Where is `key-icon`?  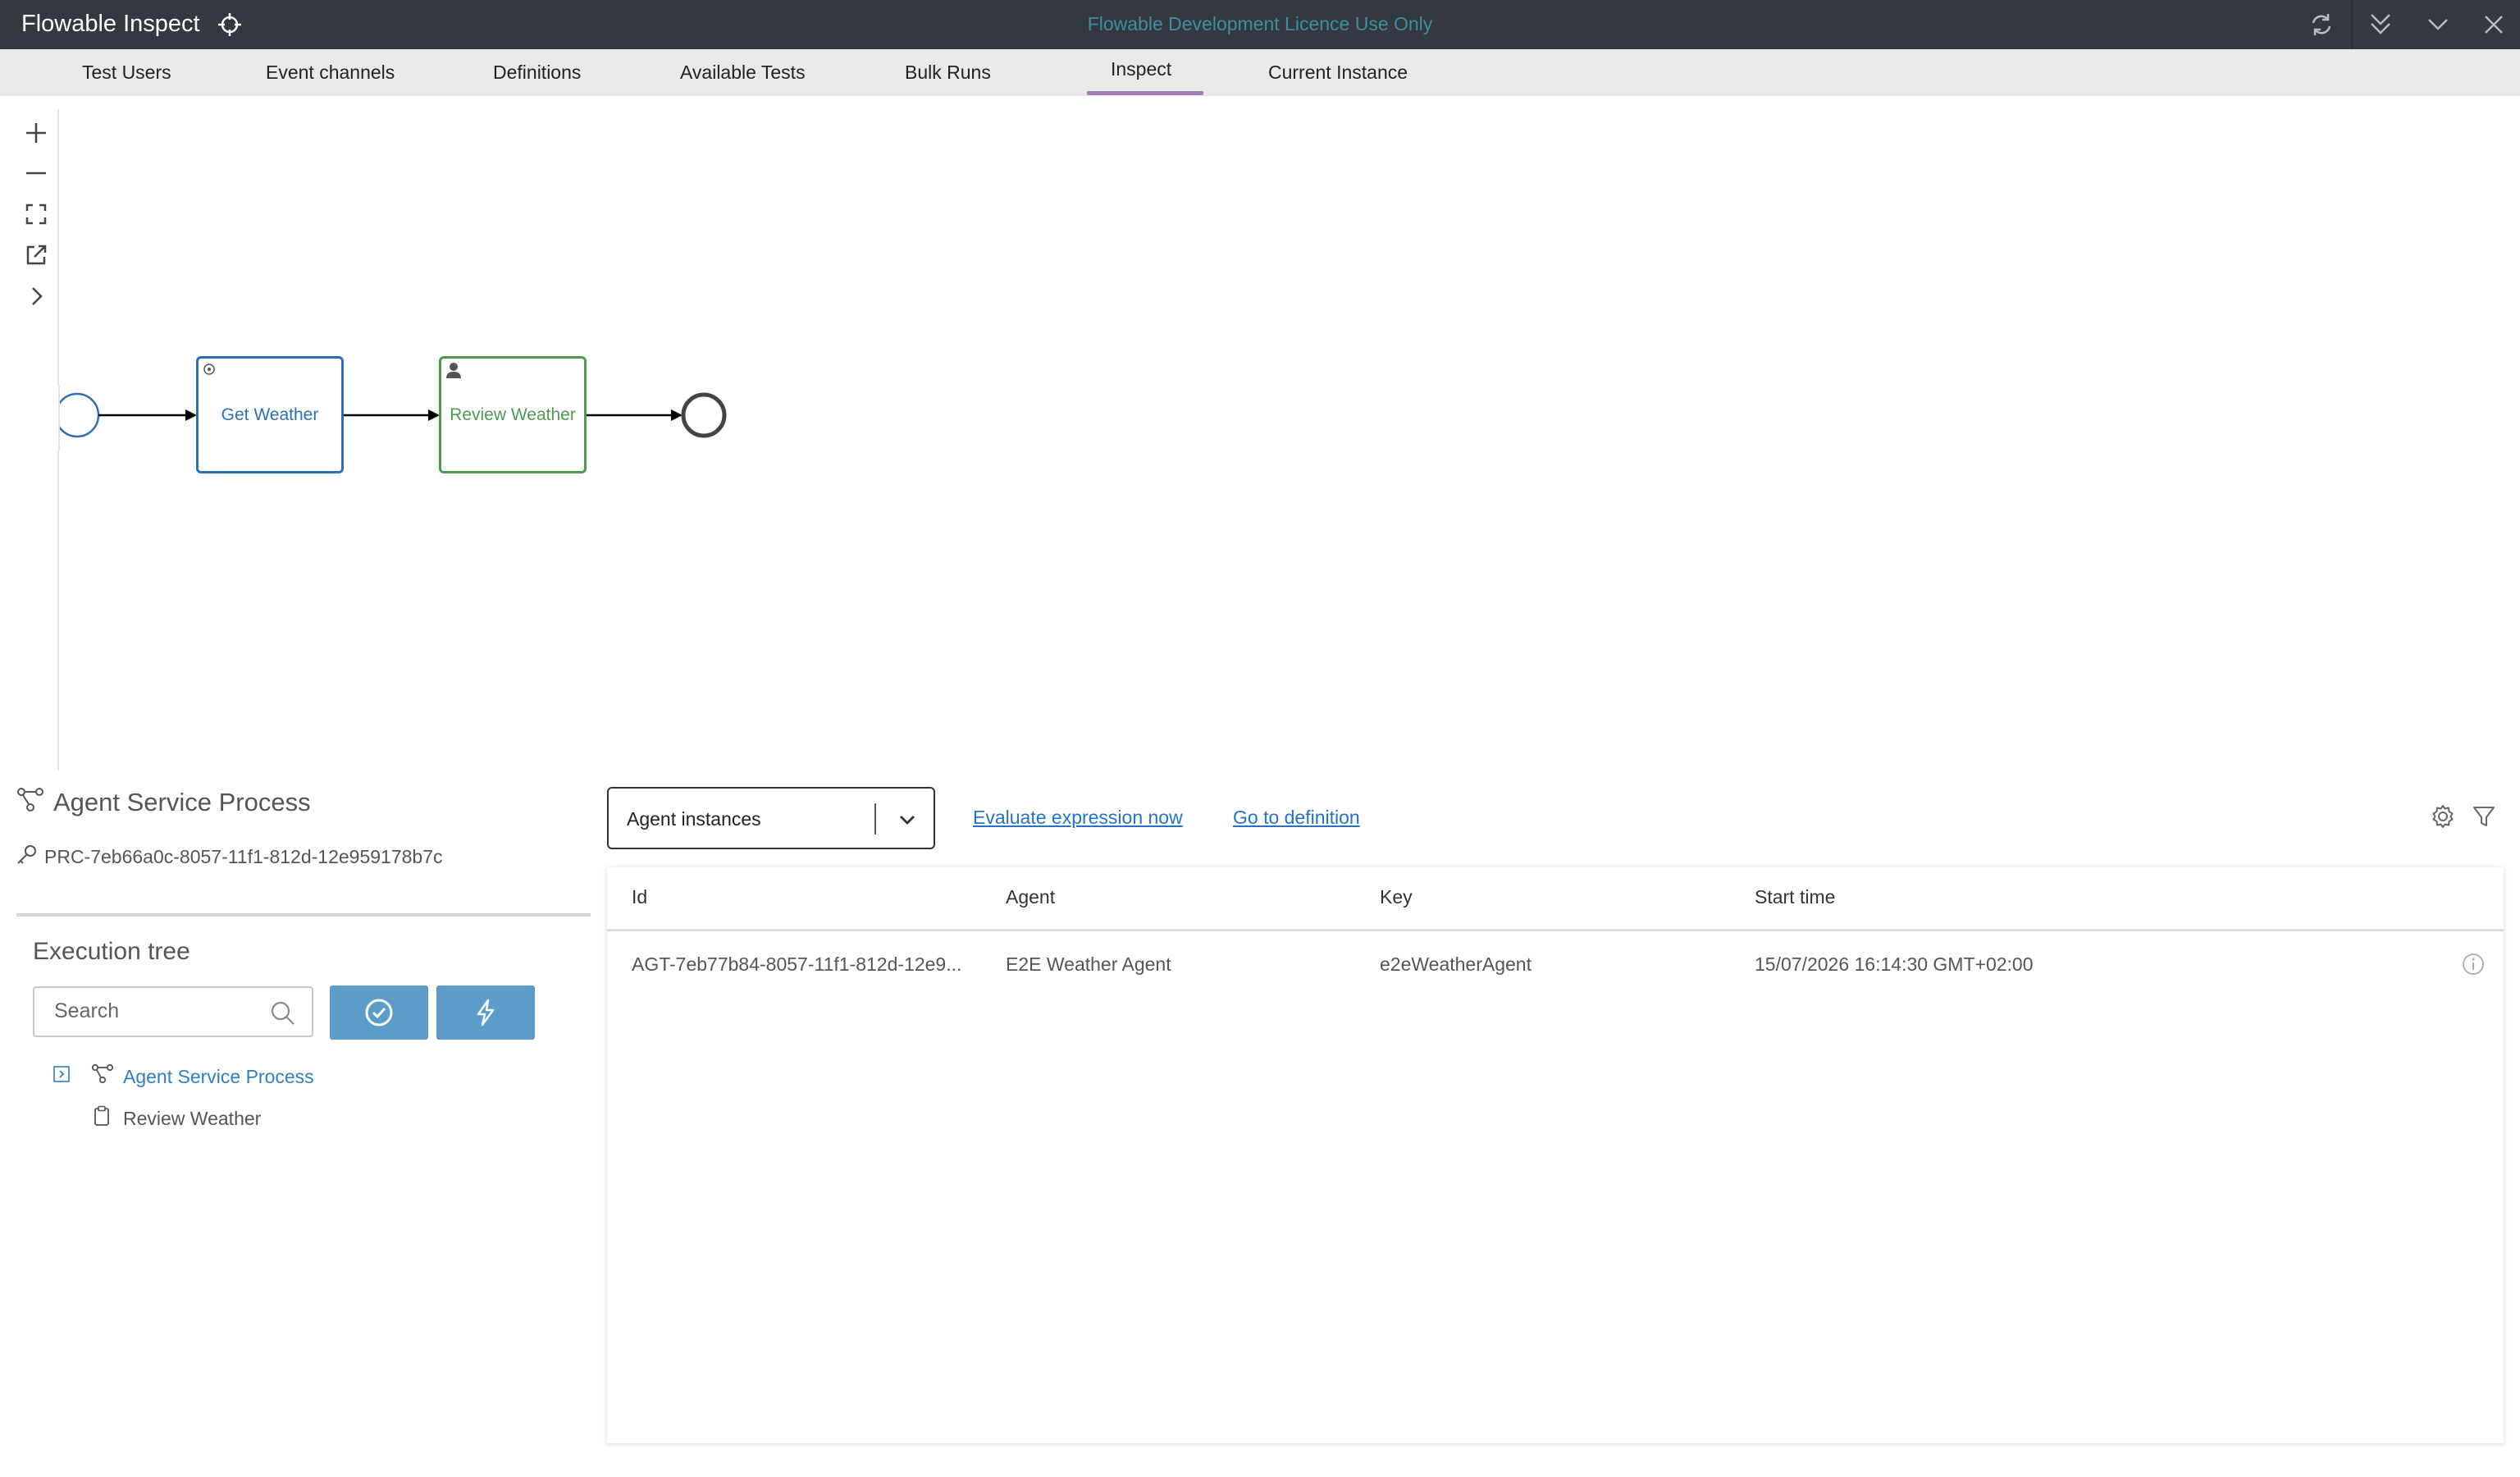 key-icon is located at coordinates (27, 855).